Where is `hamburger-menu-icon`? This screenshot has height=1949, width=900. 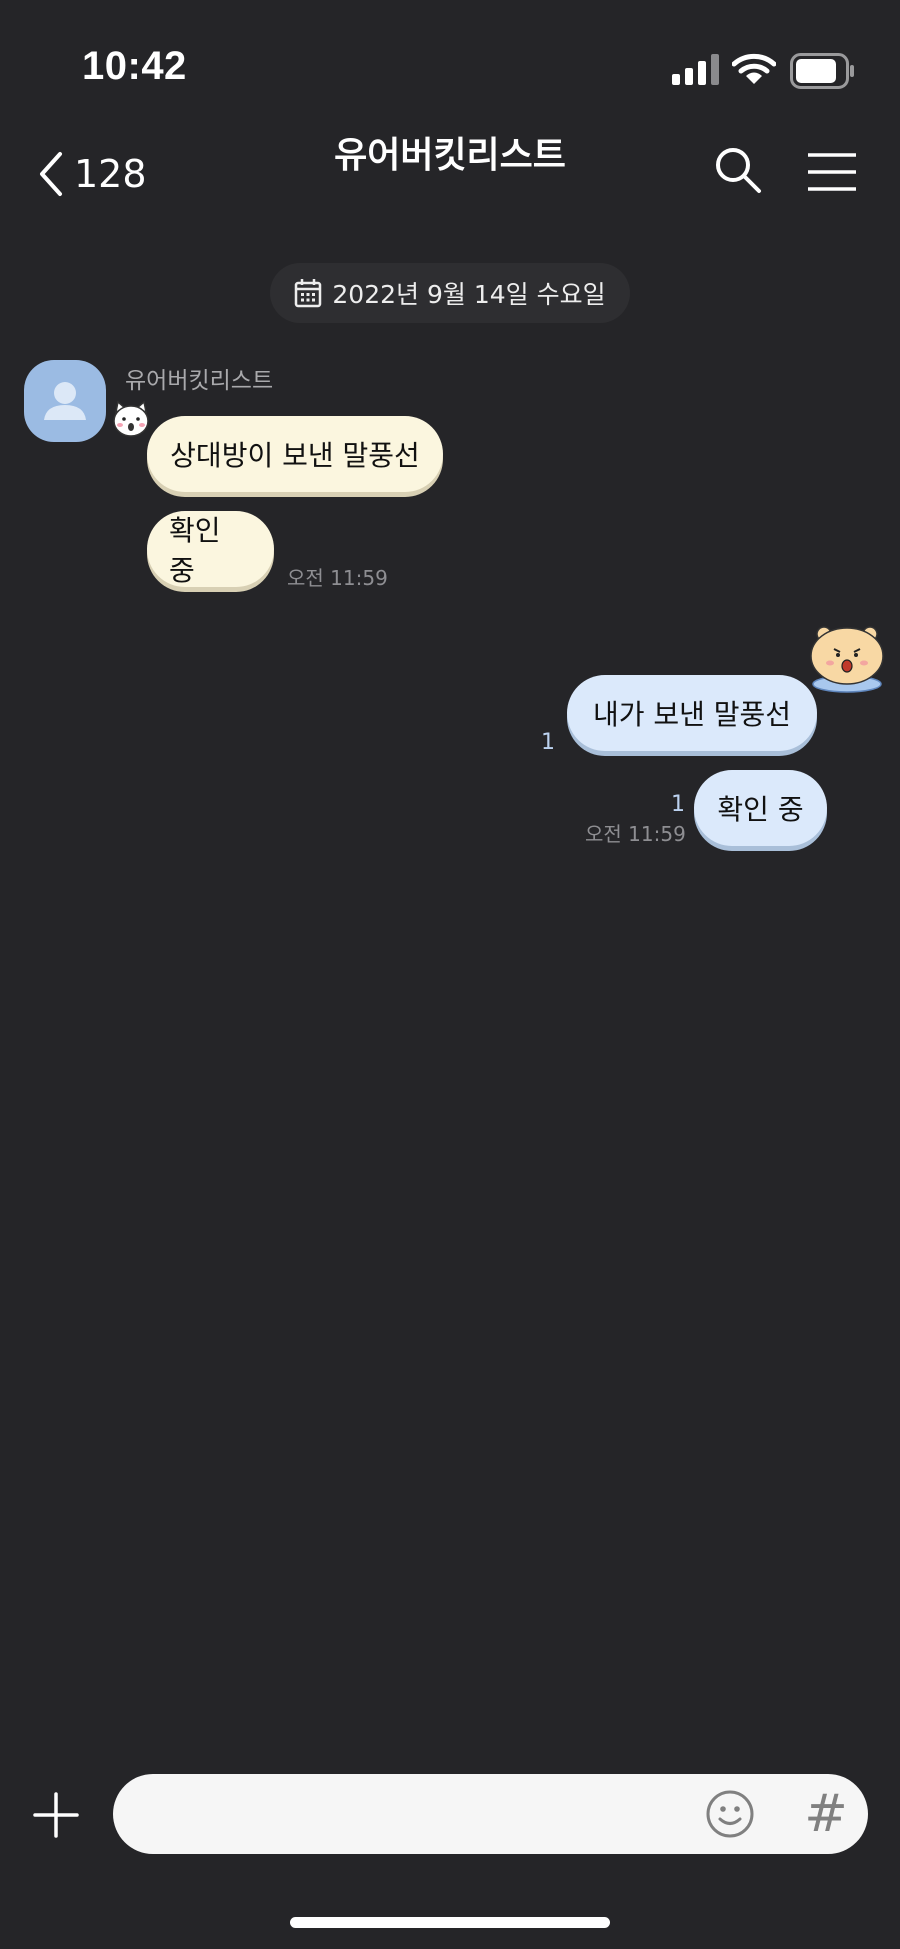 hamburger-menu-icon is located at coordinates (832, 172).